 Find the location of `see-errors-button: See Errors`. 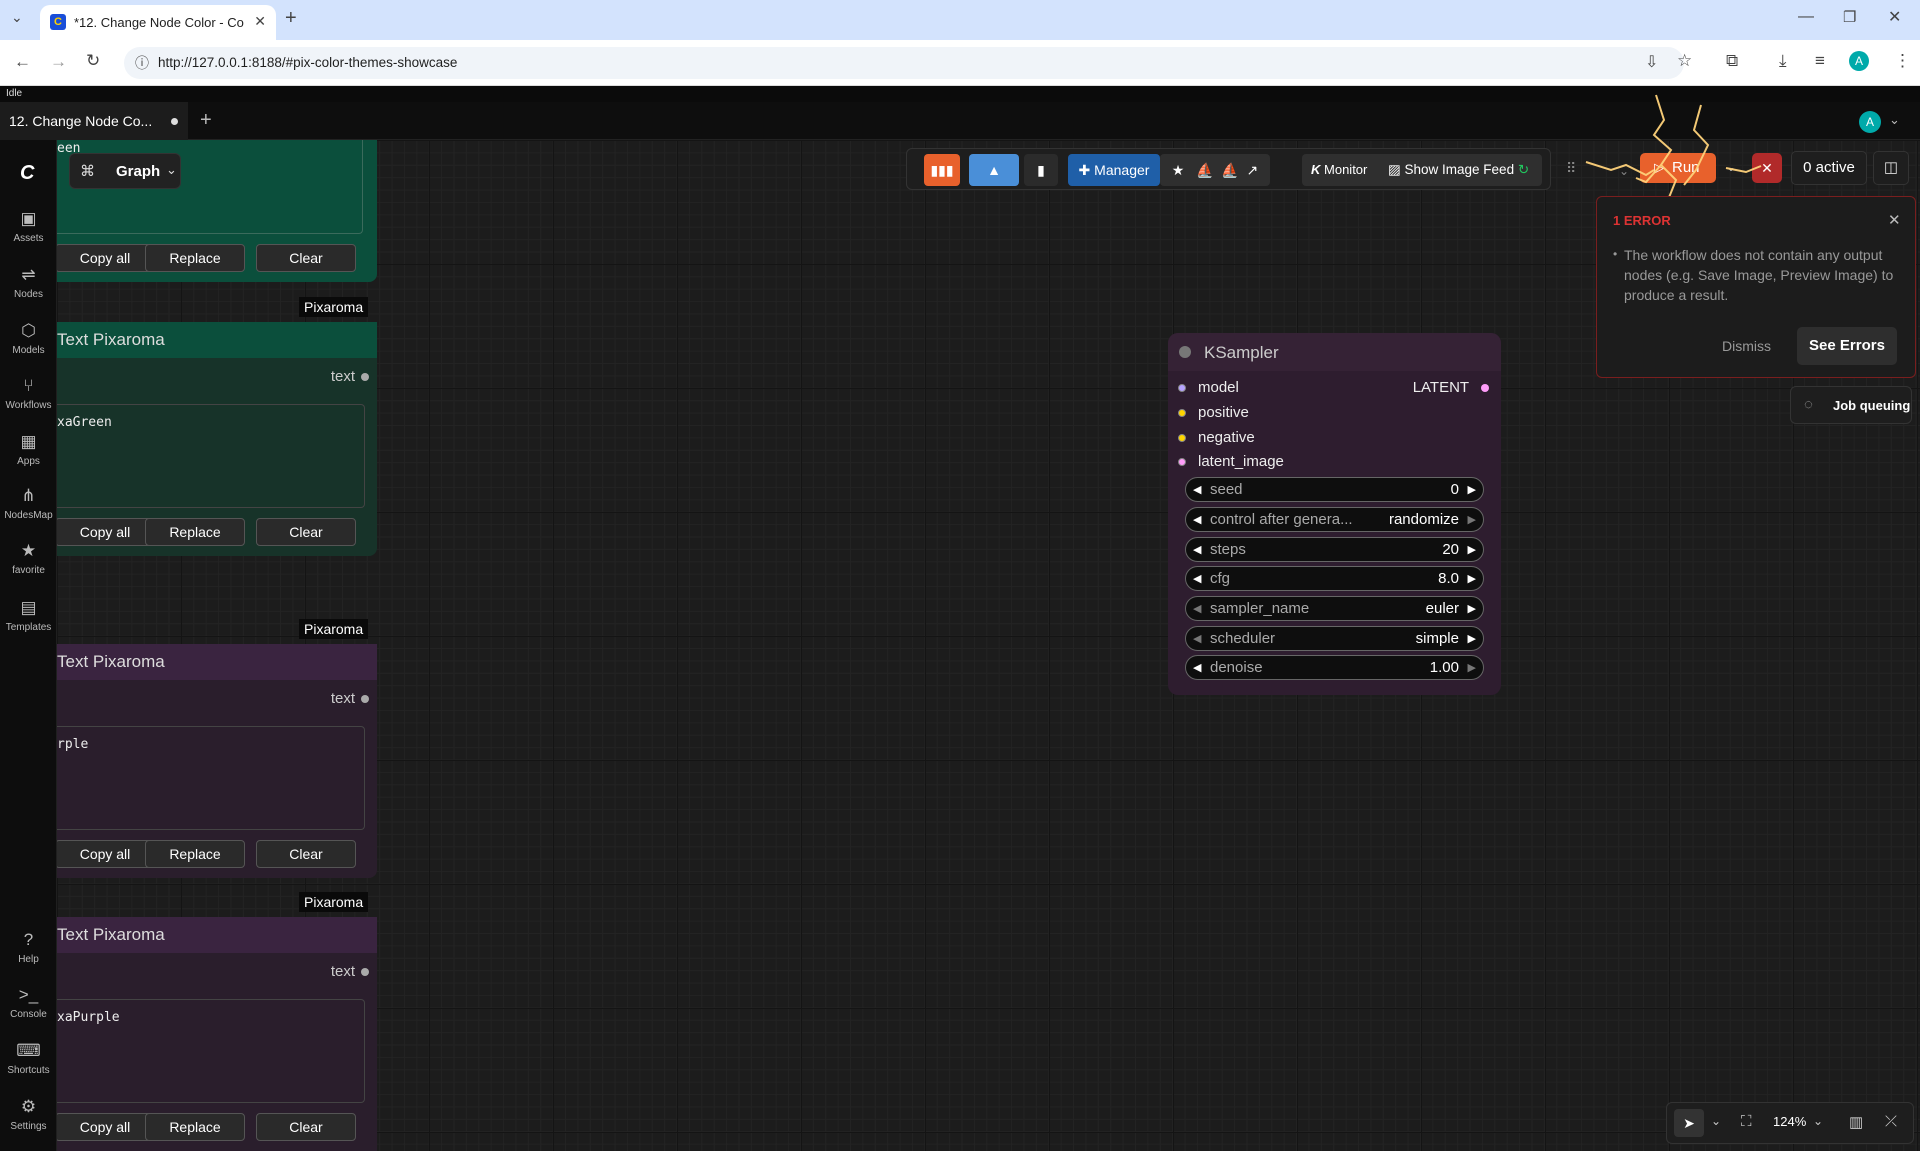

see-errors-button: See Errors is located at coordinates (1847, 346).